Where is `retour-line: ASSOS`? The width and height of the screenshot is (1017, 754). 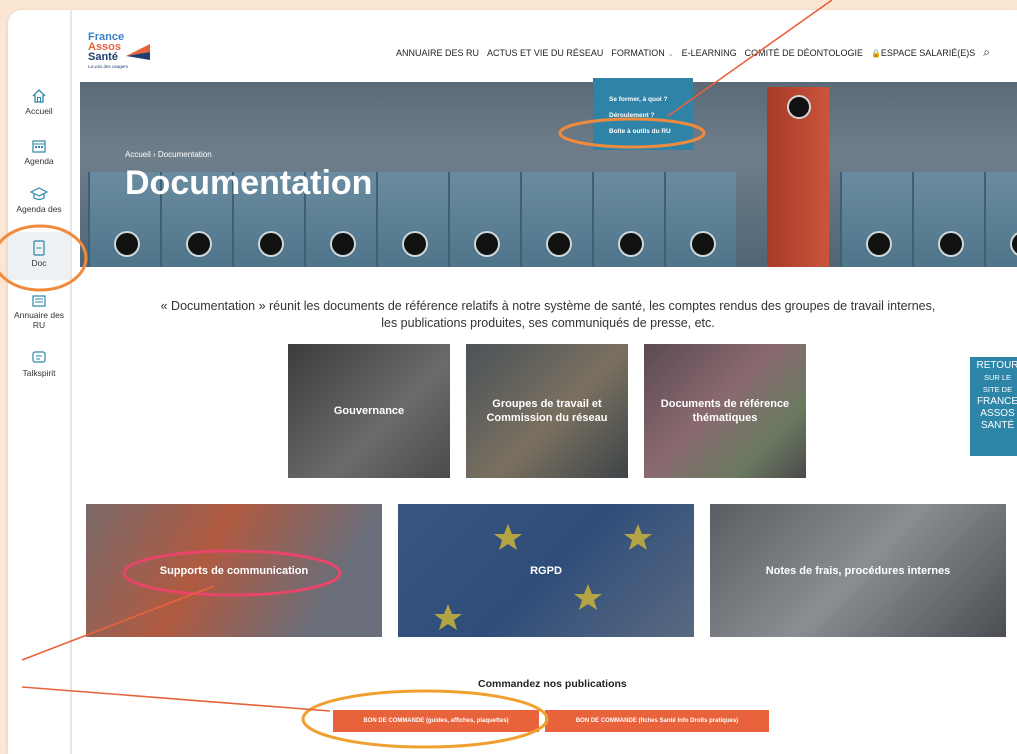 retour-line: ASSOS is located at coordinates (997, 413).